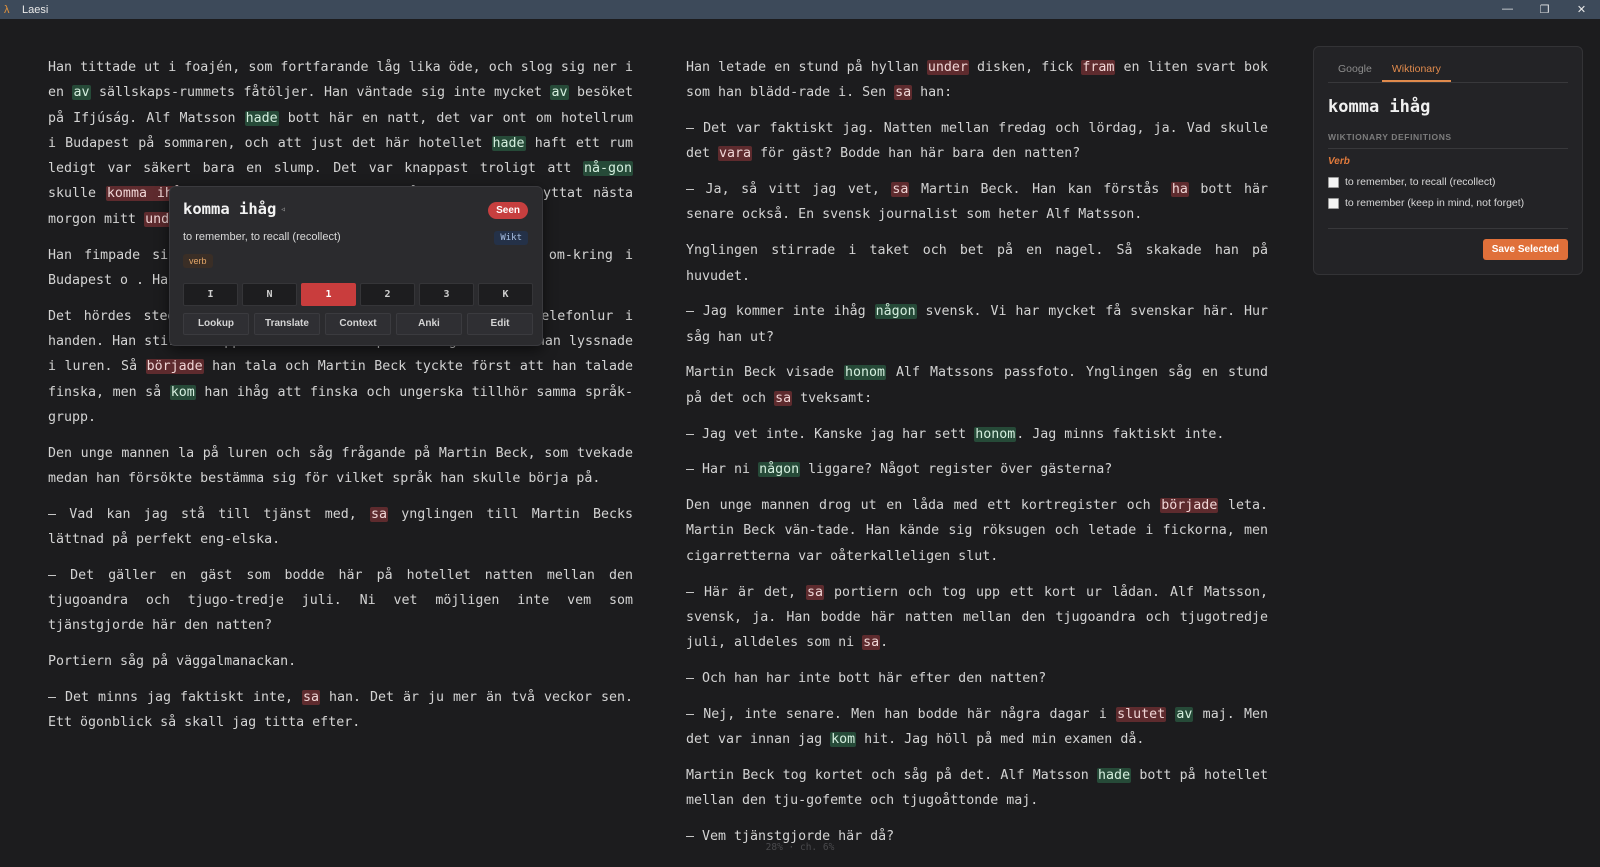 The width and height of the screenshot is (1600, 867). What do you see at coordinates (172, 662) in the screenshot?
I see `text-run: Portiern såg på väggalmanackan.` at bounding box center [172, 662].